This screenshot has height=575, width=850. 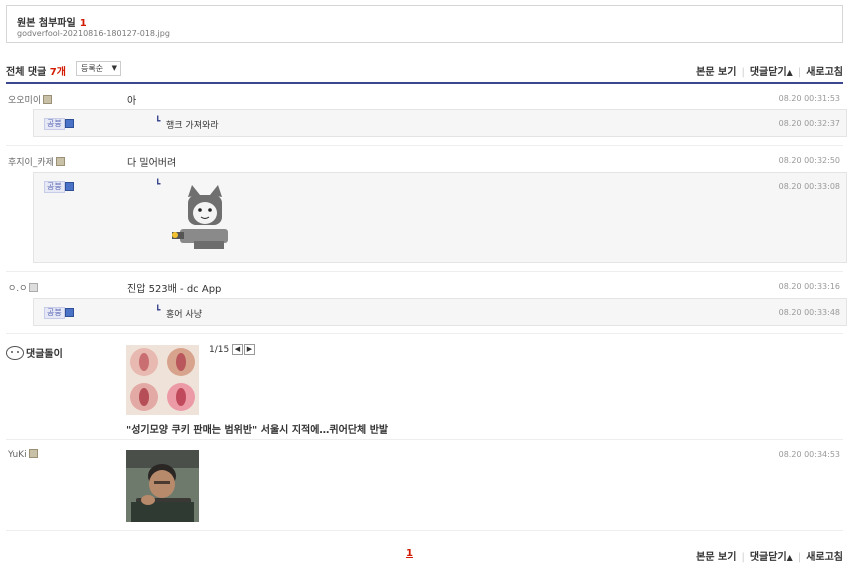 I want to click on sort-select-value: 등록순, so click(x=92, y=68).